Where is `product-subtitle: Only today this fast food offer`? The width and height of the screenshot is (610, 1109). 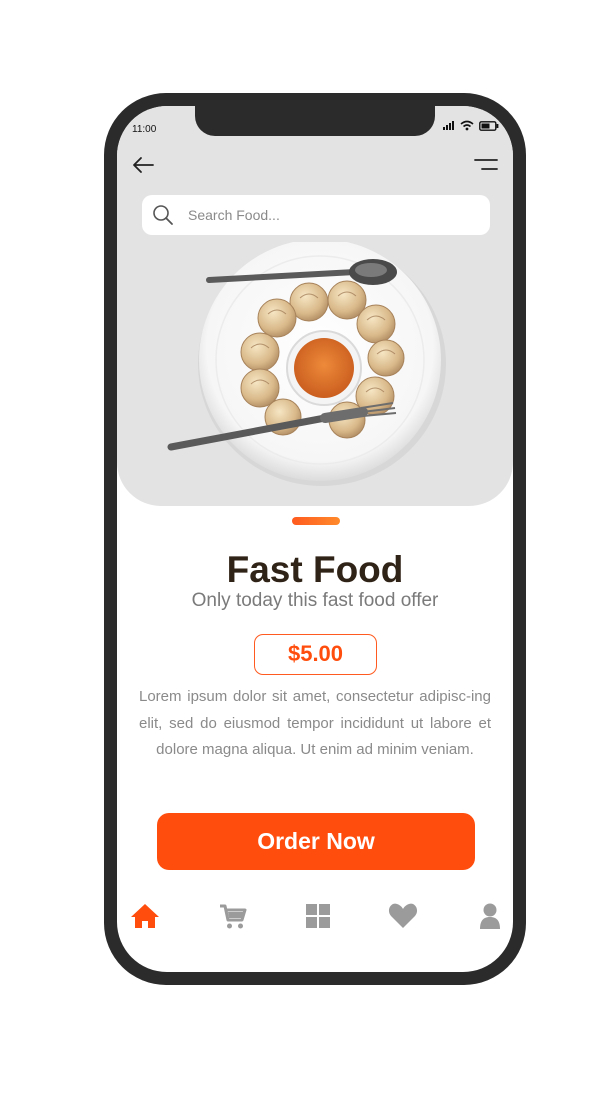
product-subtitle: Only today this fast food offer is located at coordinates (315, 600).